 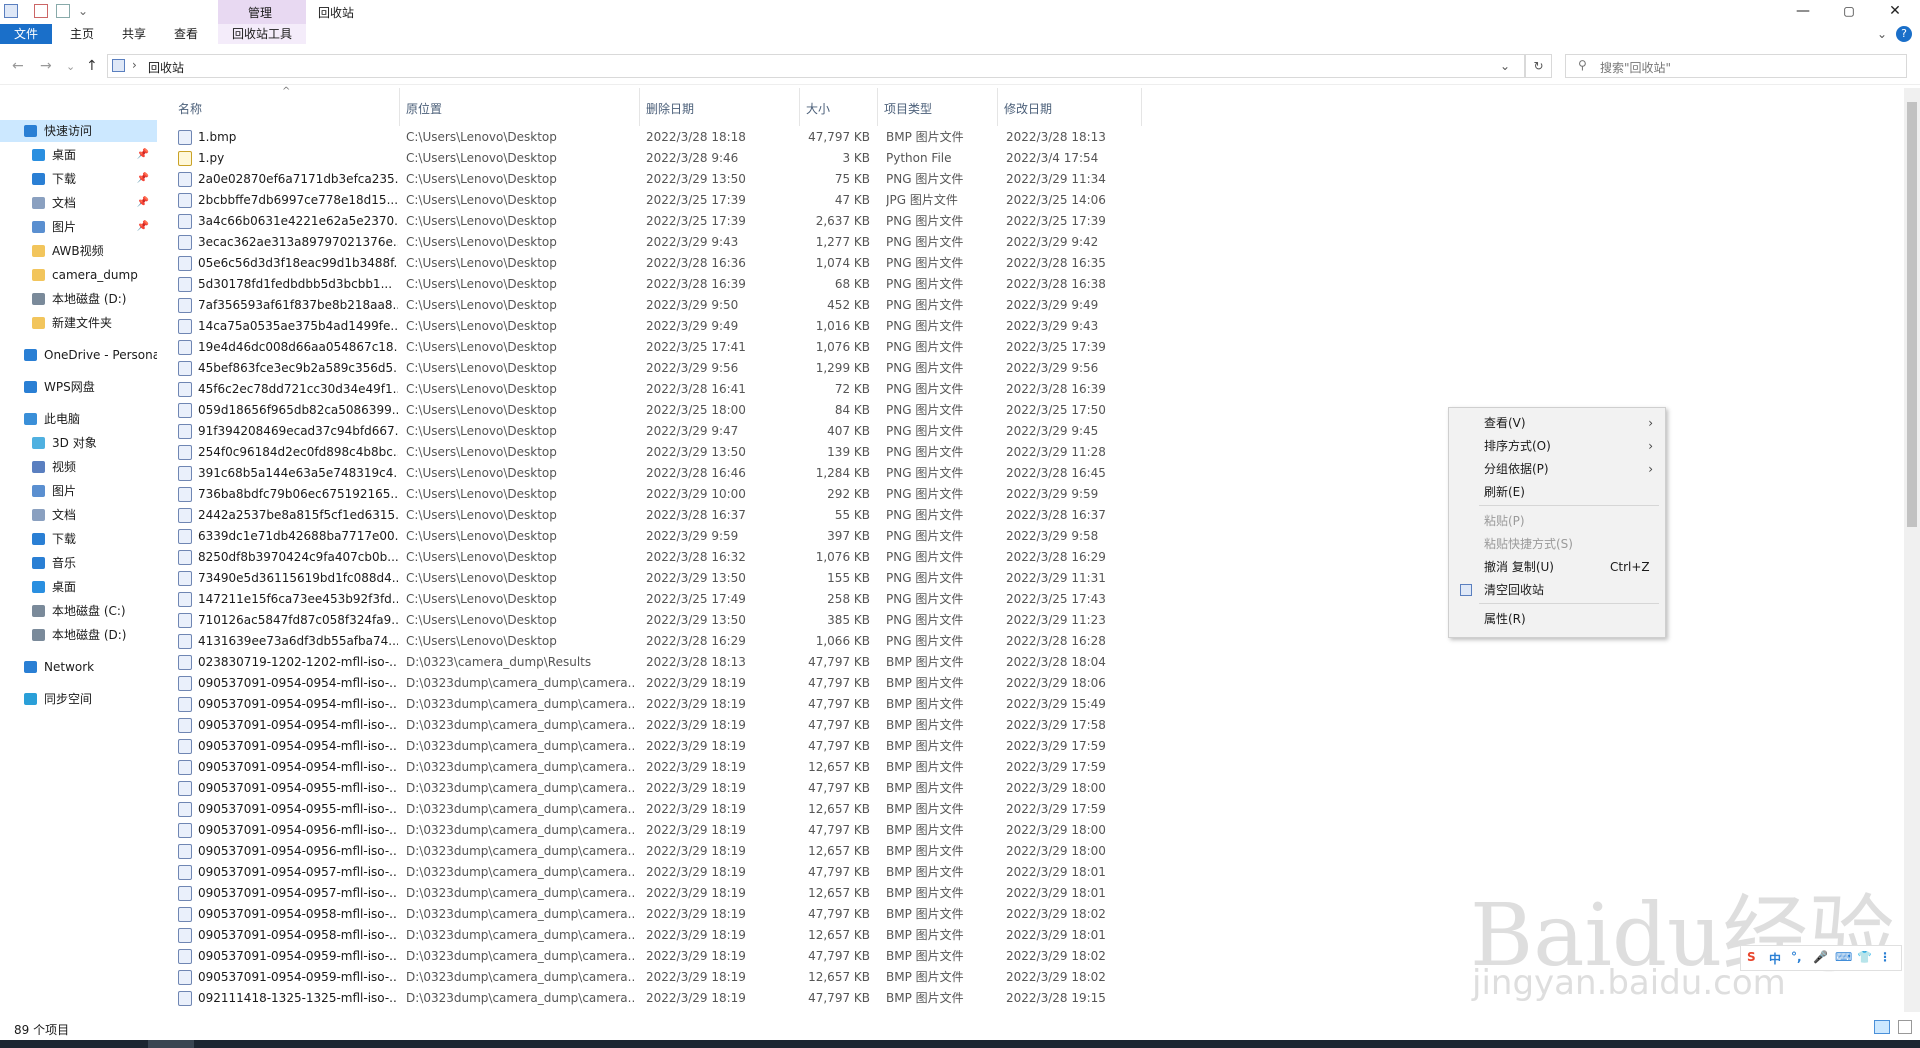 What do you see at coordinates (1803, 11) in the screenshot?
I see `minimize-button: —` at bounding box center [1803, 11].